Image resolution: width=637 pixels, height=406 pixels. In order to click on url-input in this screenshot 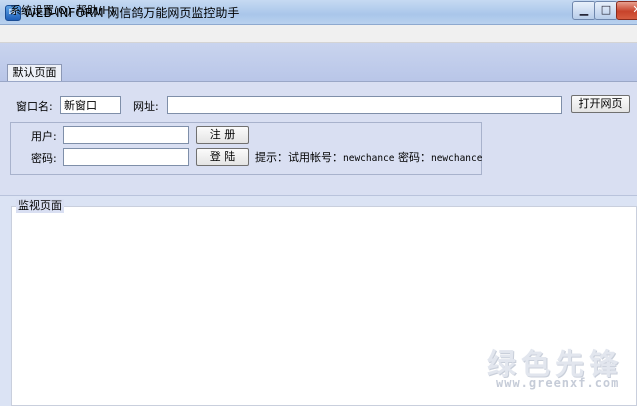, I will do `click(364, 105)`.